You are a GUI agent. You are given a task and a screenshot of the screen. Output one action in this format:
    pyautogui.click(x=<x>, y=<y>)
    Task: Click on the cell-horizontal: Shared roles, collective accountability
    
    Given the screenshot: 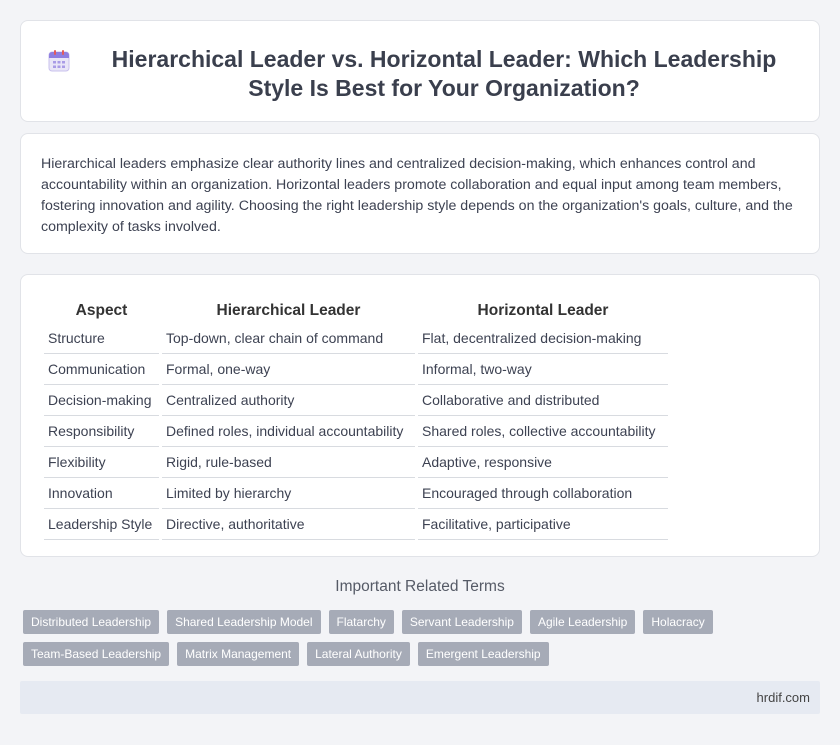 What is the action you would take?
    pyautogui.click(x=543, y=431)
    